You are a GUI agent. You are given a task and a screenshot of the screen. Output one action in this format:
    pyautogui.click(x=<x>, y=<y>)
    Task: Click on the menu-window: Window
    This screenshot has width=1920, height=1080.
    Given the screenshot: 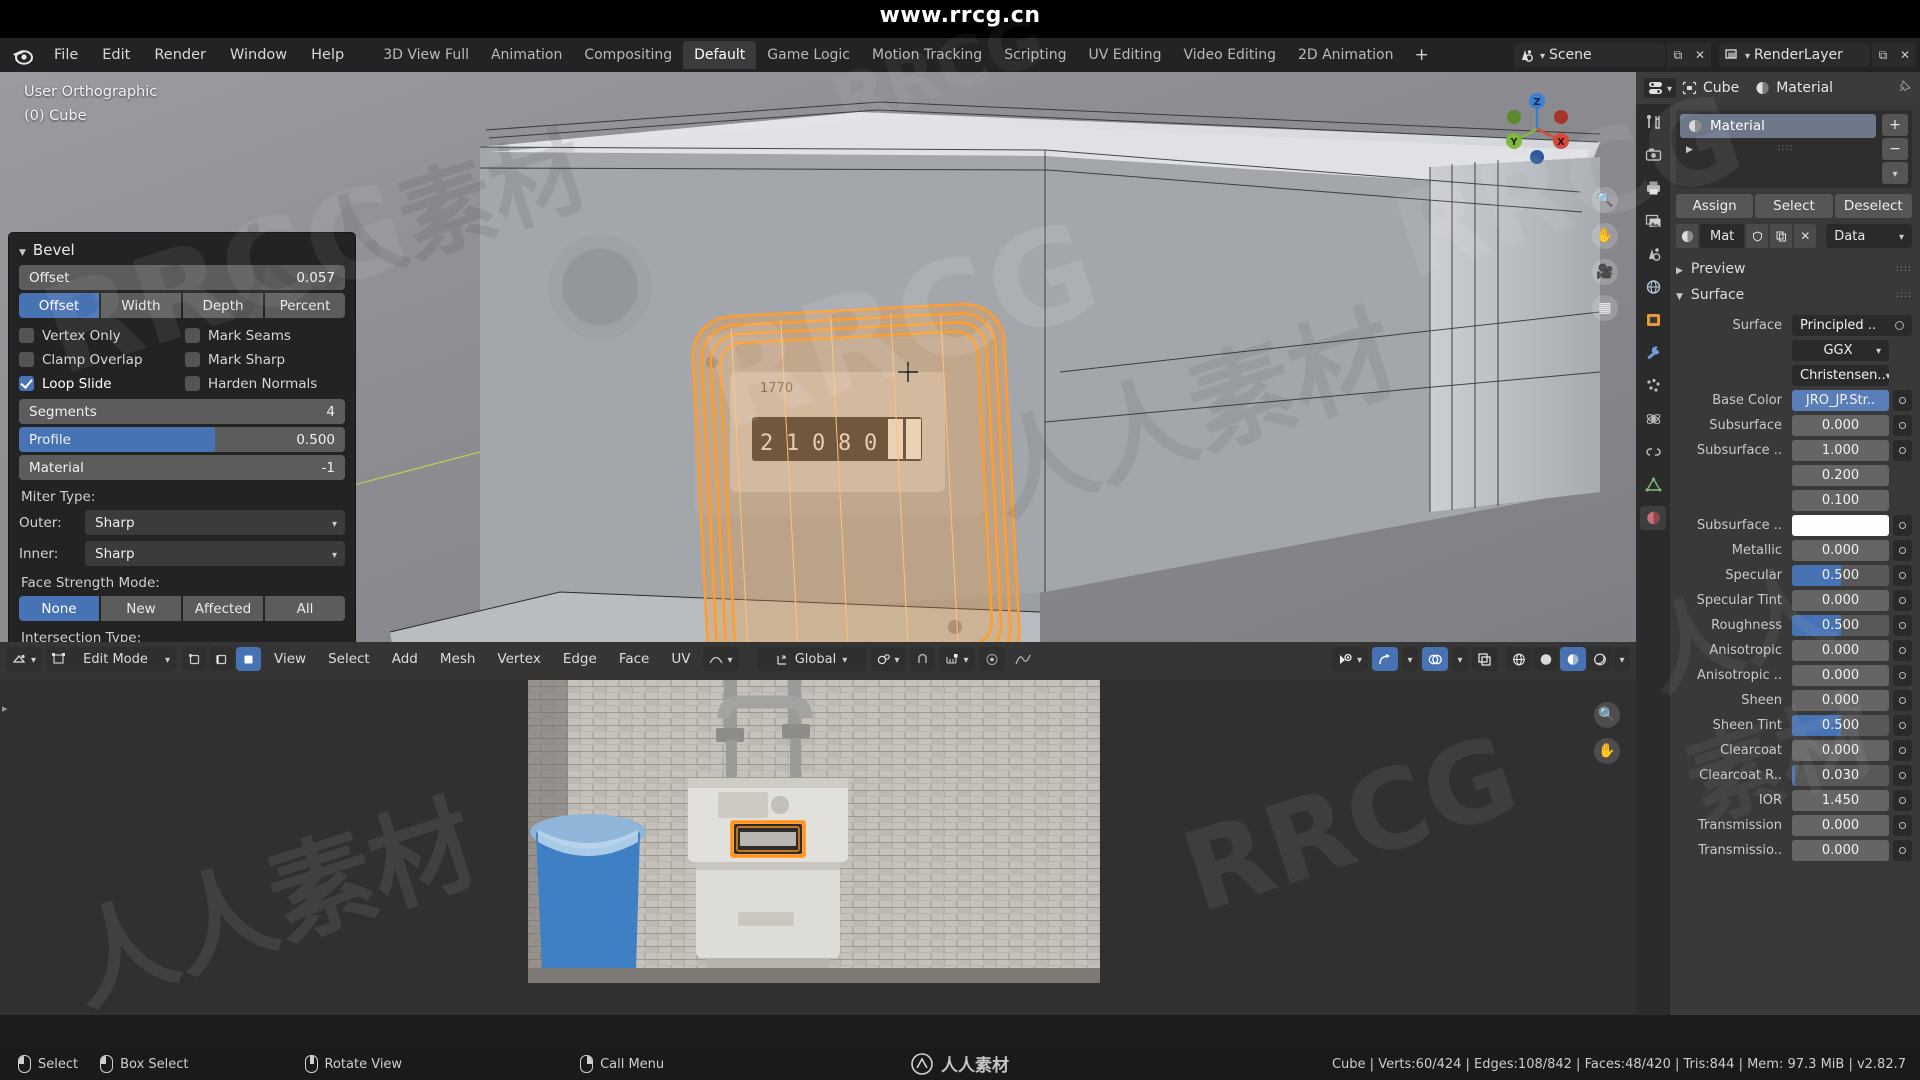 What is the action you would take?
    pyautogui.click(x=258, y=55)
    